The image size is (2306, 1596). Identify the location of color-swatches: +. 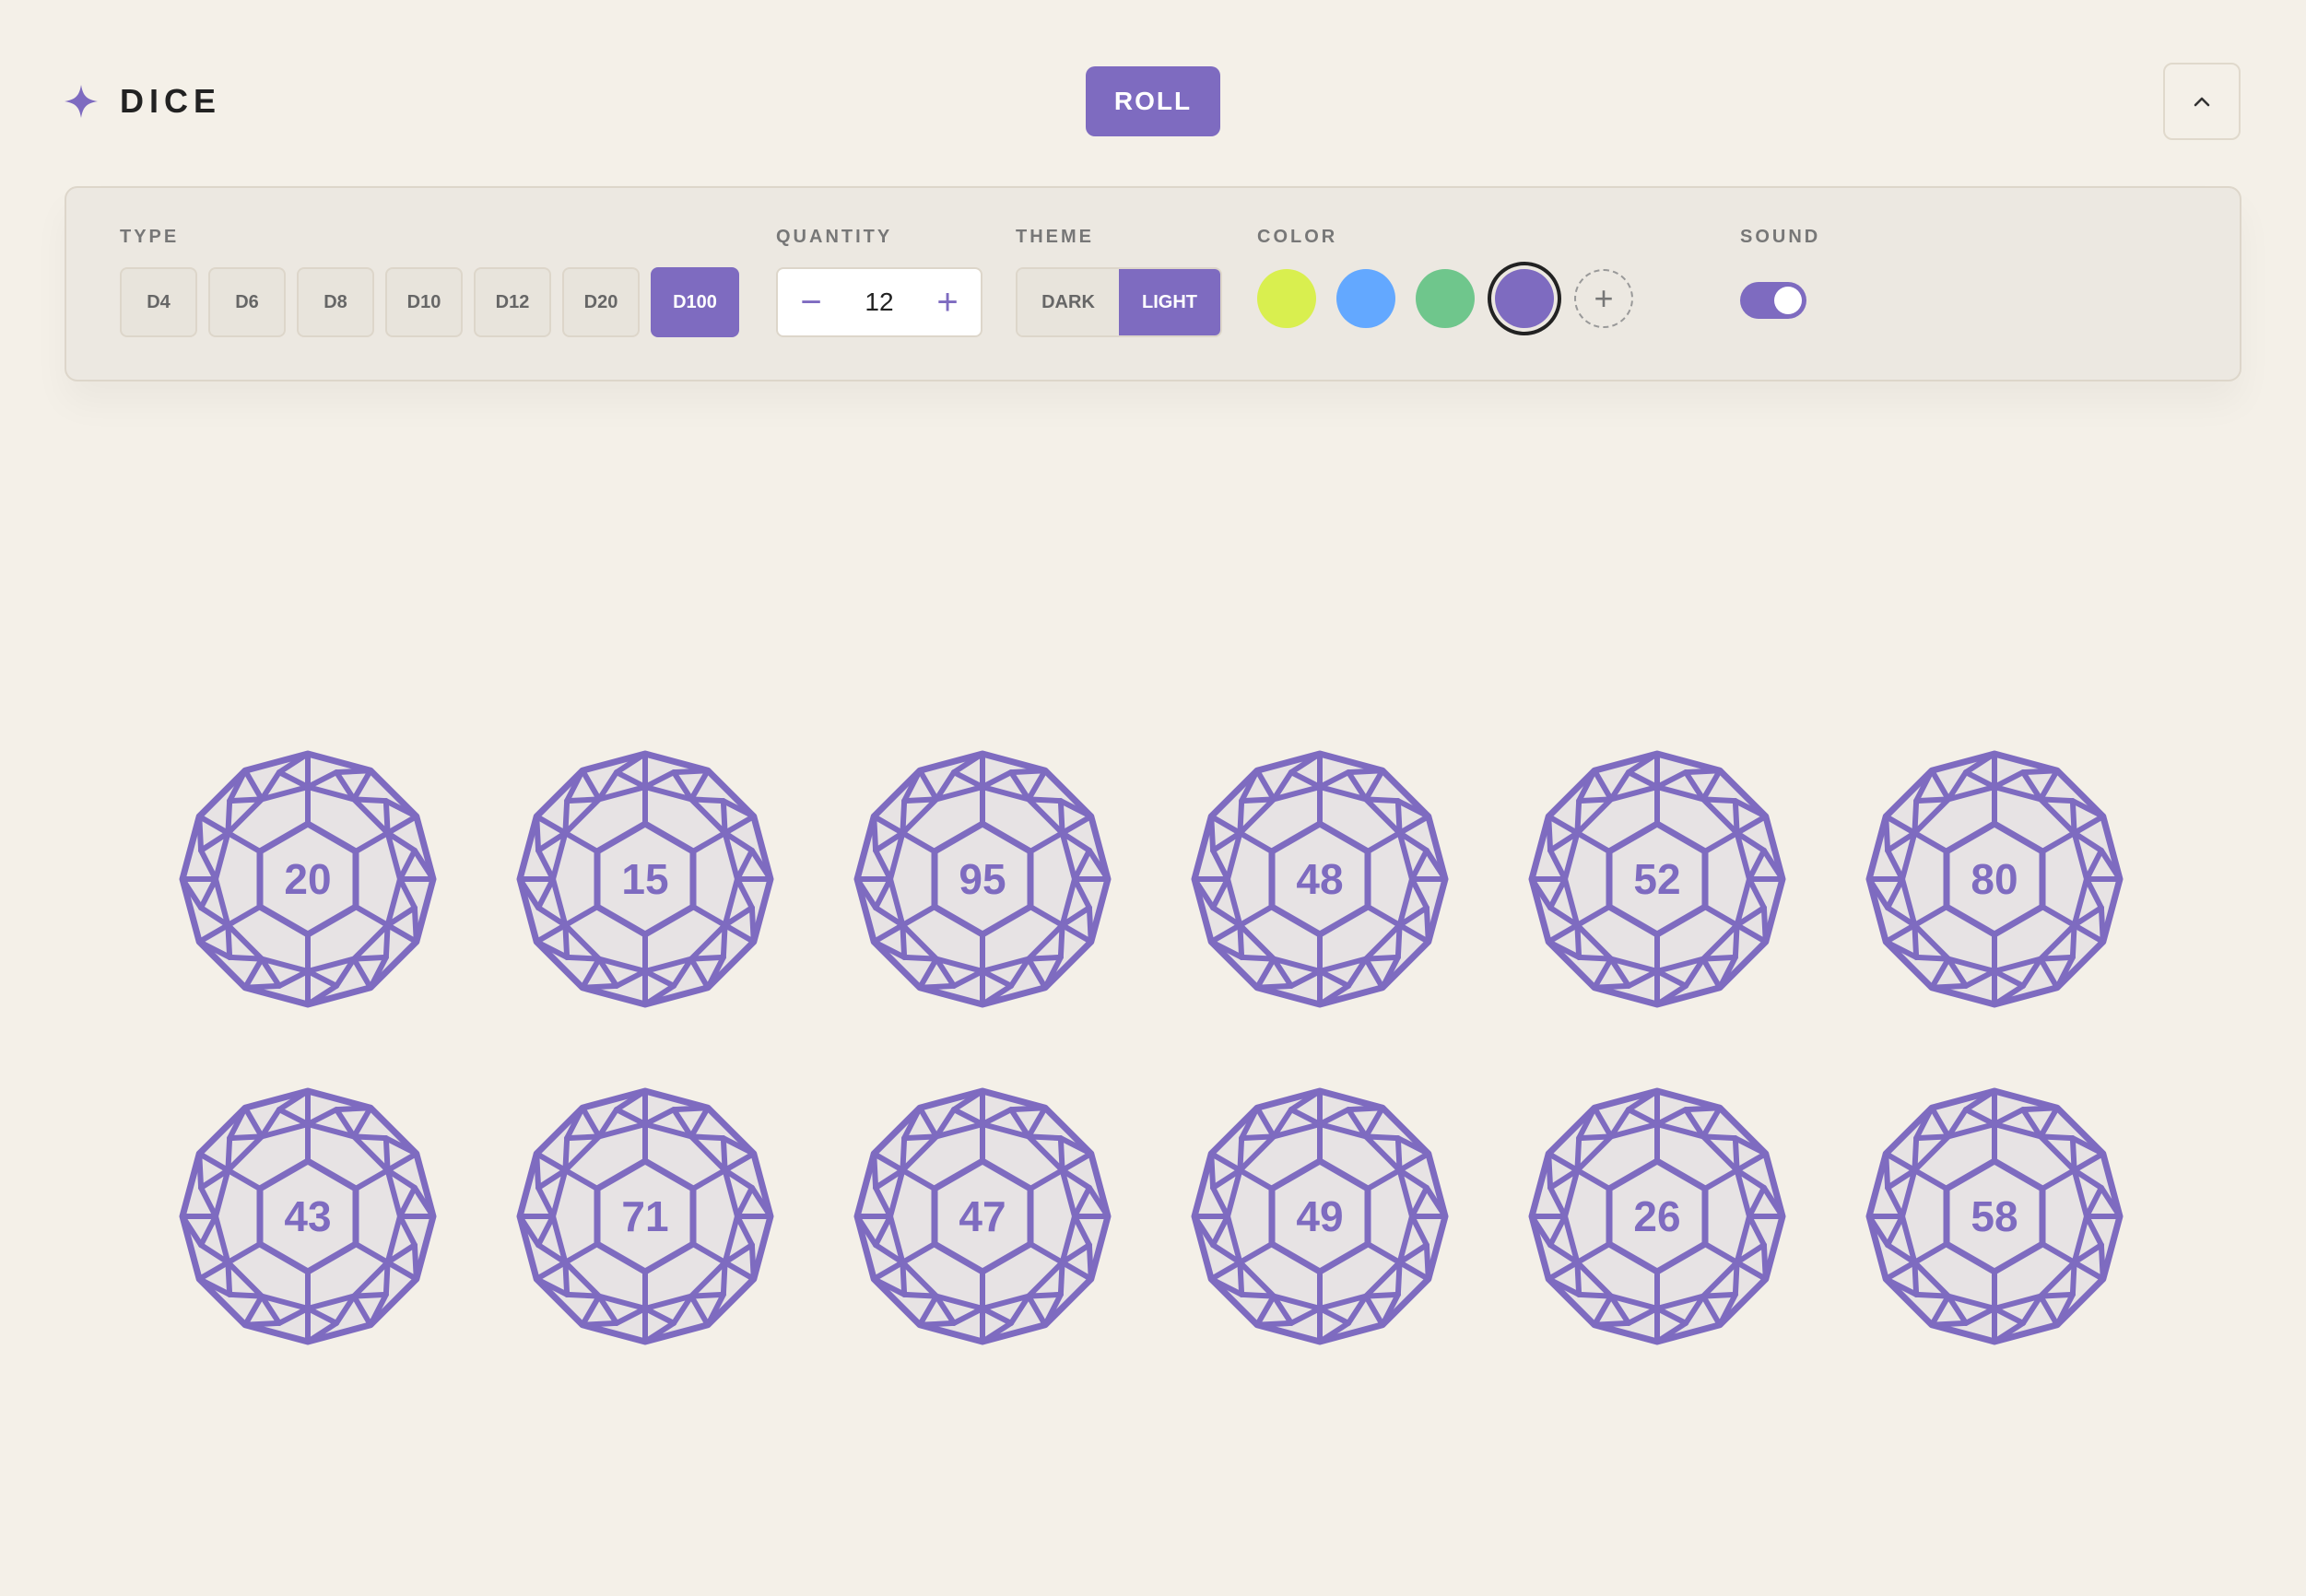
(1445, 298).